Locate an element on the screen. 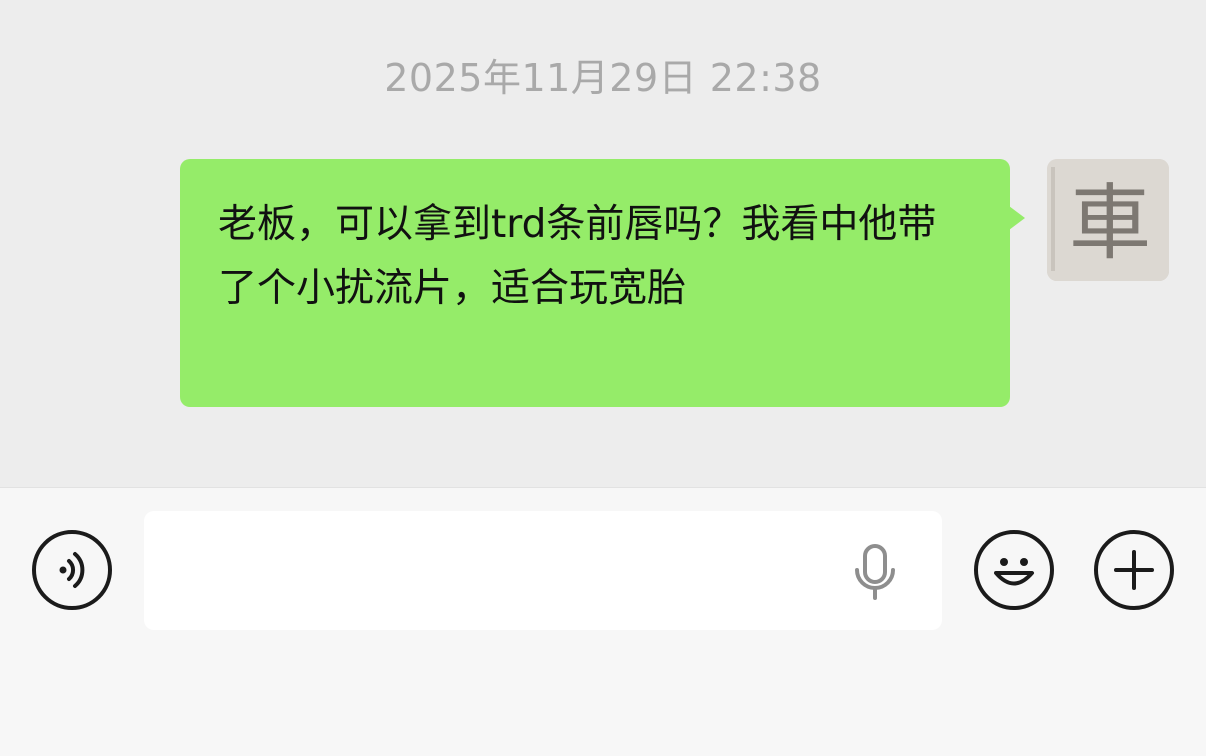 Image resolution: width=1206 pixels, height=756 pixels. bubble-tail is located at coordinates (1017, 218).